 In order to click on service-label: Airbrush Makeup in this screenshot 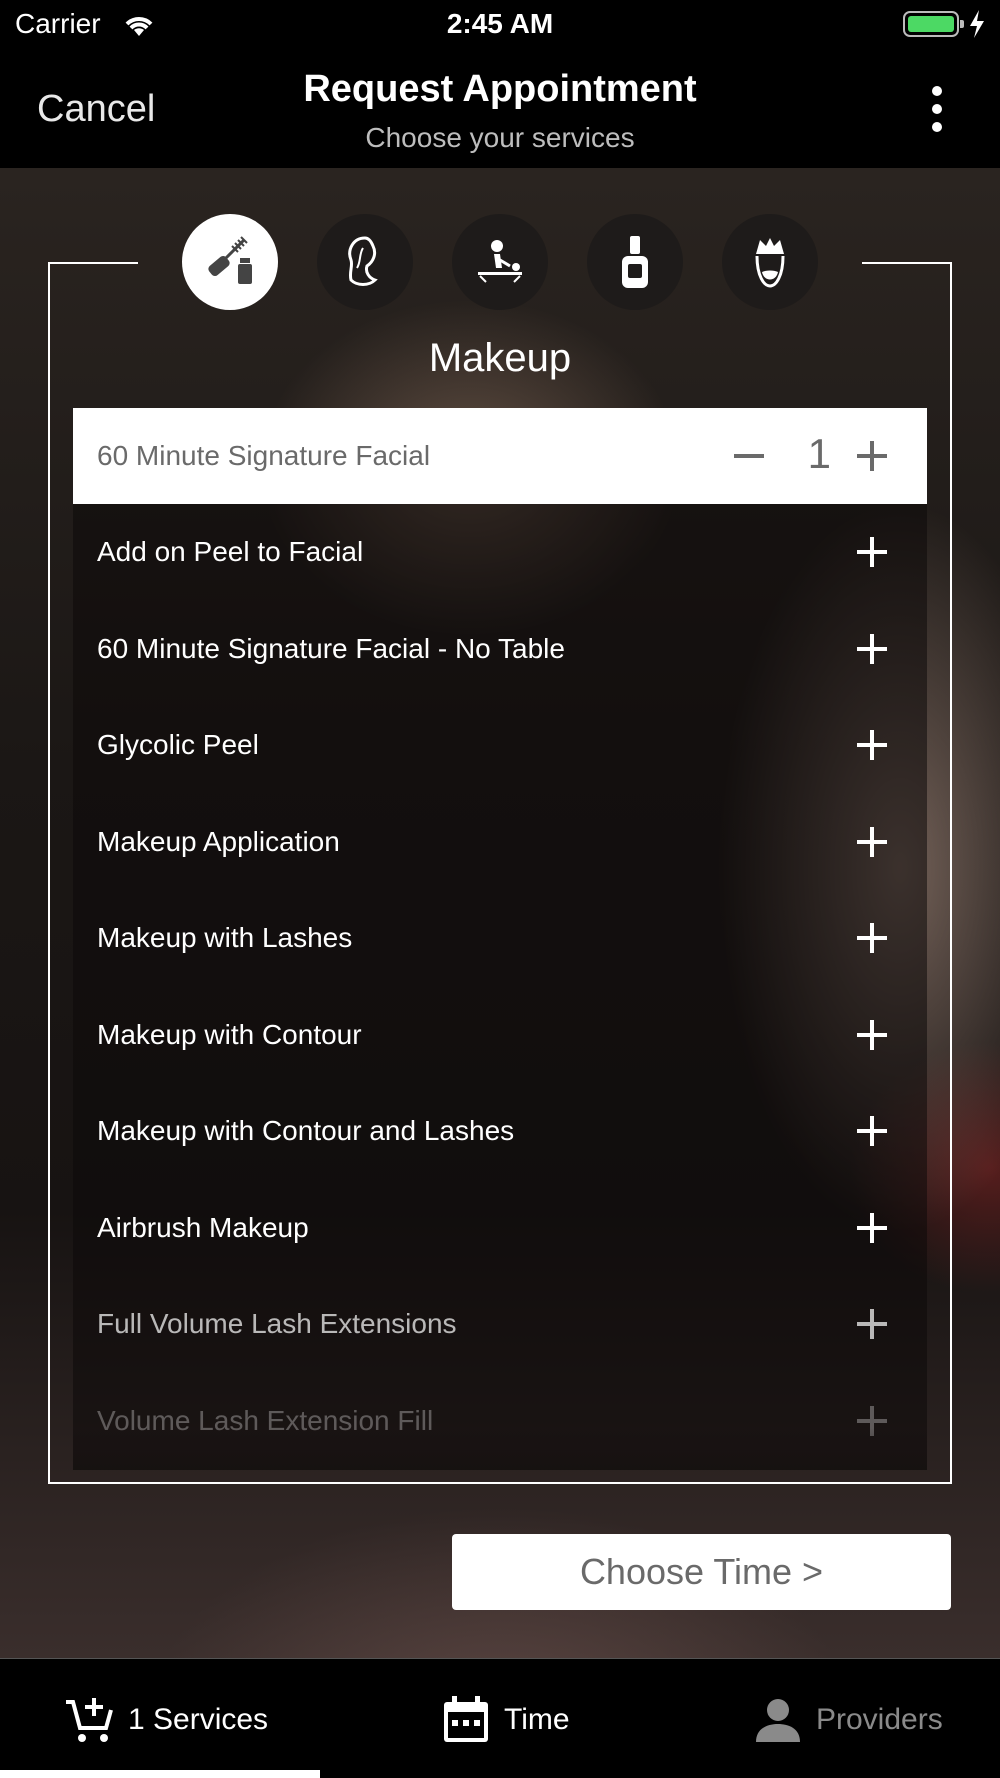, I will do `click(203, 1227)`.